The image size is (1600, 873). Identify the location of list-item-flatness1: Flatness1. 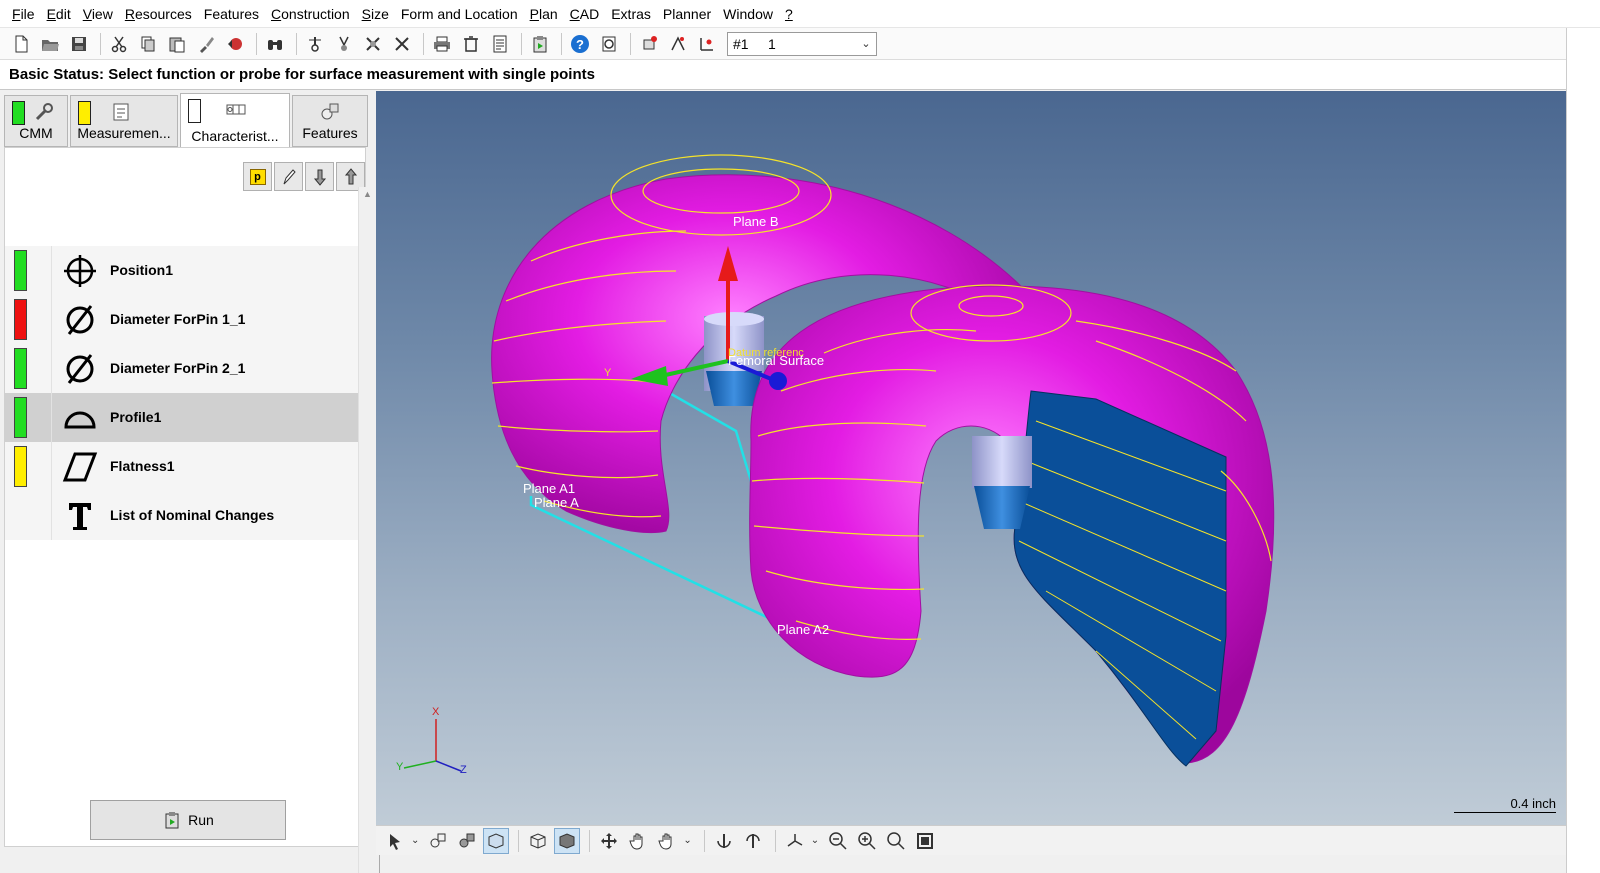
(186, 466).